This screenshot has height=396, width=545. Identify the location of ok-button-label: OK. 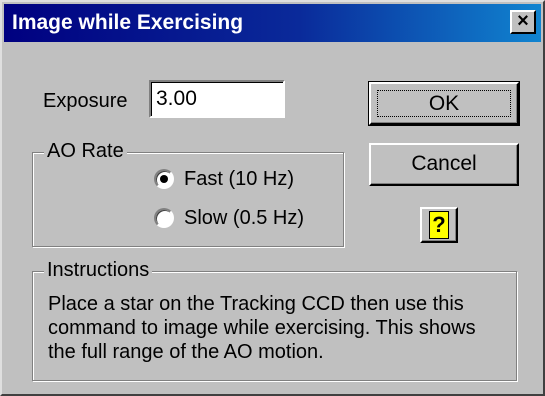
(444, 103).